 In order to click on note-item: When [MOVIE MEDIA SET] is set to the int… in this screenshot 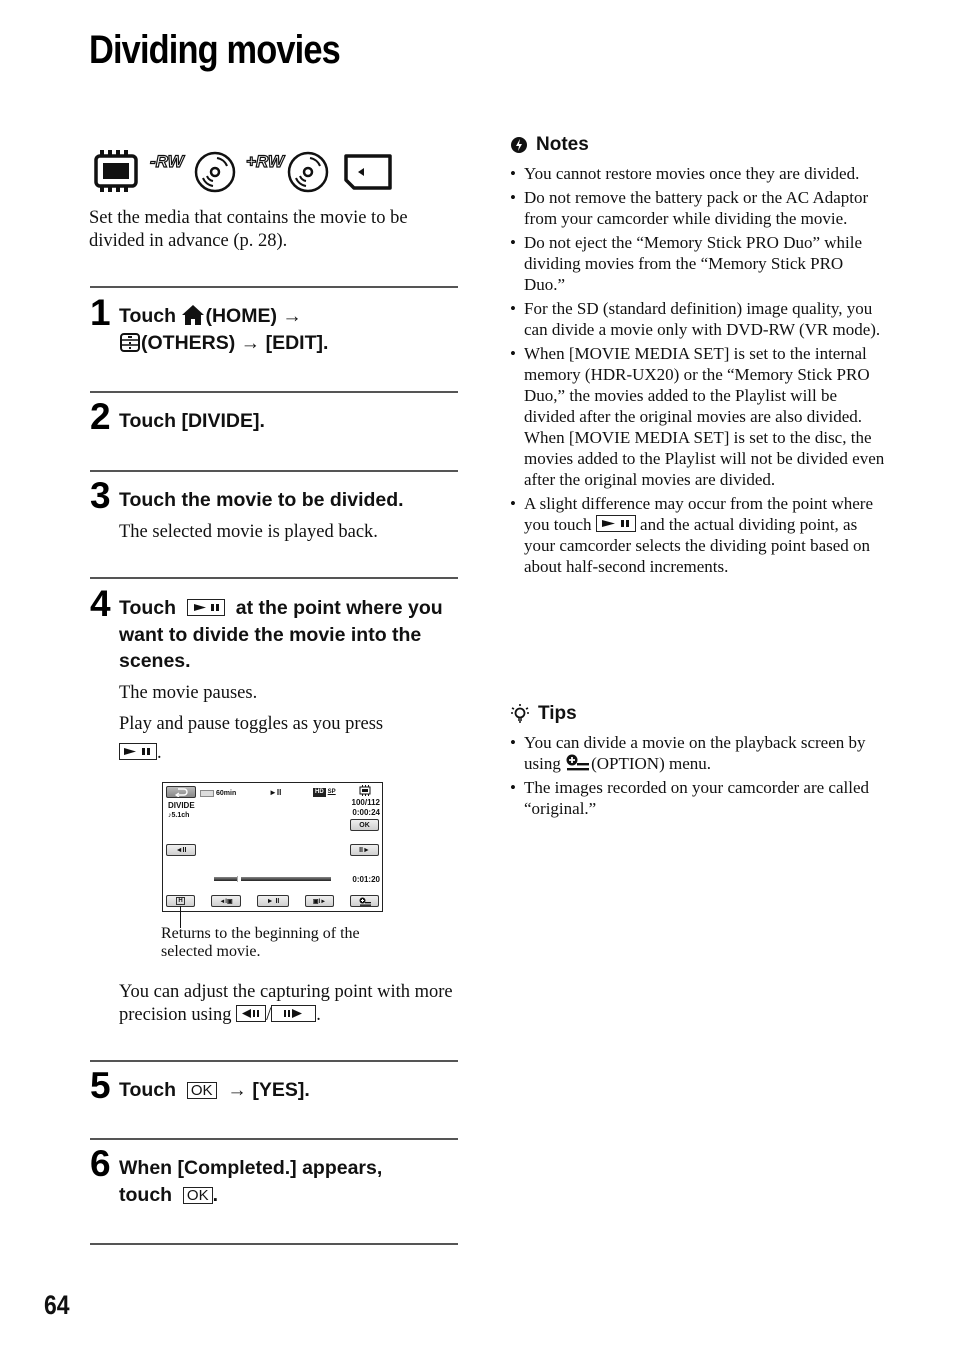, I will do `click(697, 416)`.